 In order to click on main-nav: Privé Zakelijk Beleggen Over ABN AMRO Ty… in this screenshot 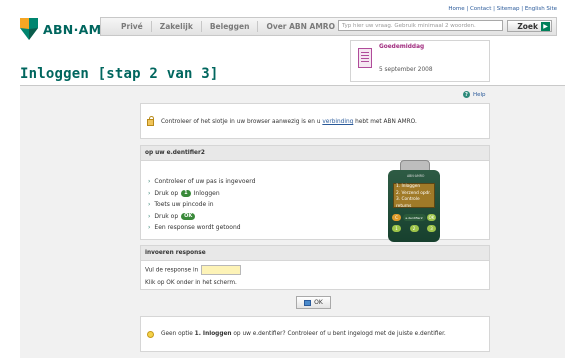, I will do `click(328, 26)`.